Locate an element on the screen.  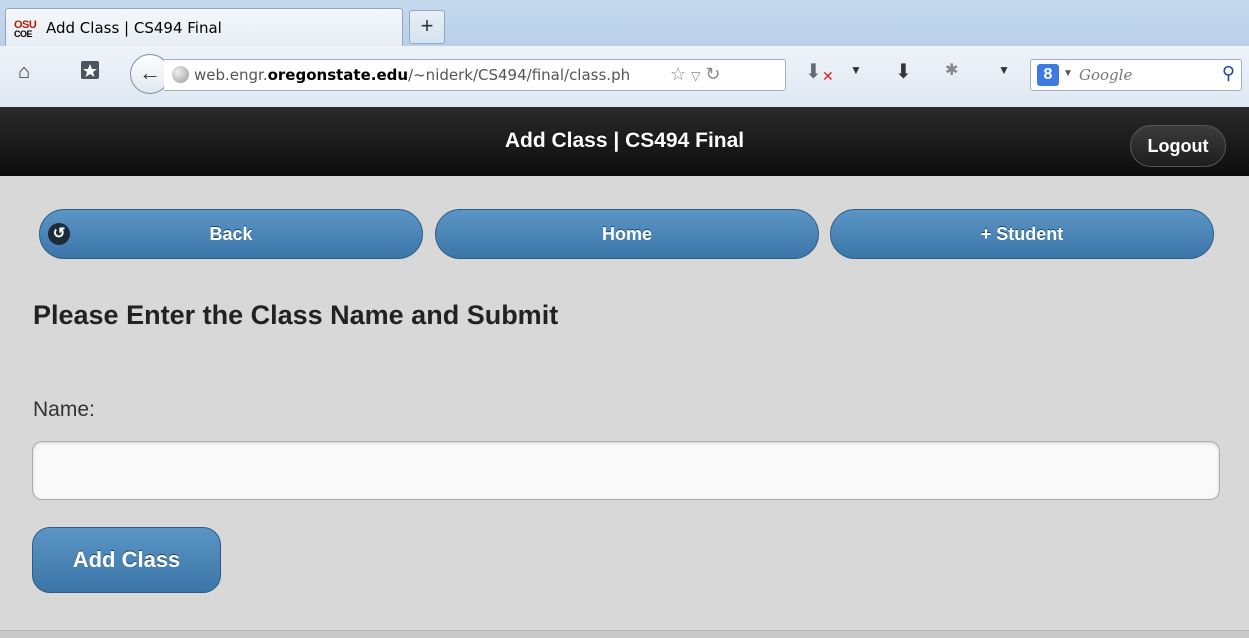
bookmarks-icon is located at coordinates (90, 73).